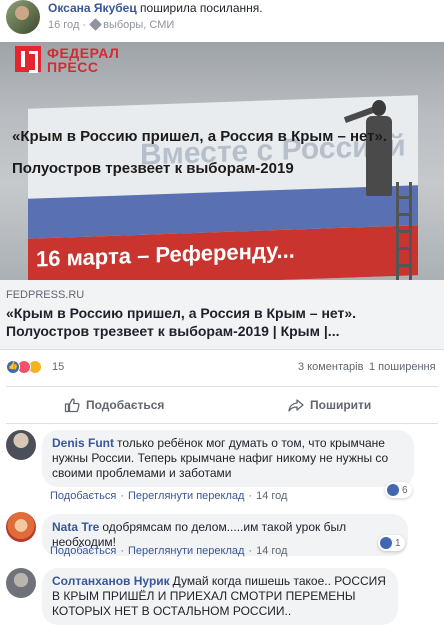 This screenshot has height=625, width=444. What do you see at coordinates (402, 367) in the screenshot?
I see `shares-count: 1 поширення` at bounding box center [402, 367].